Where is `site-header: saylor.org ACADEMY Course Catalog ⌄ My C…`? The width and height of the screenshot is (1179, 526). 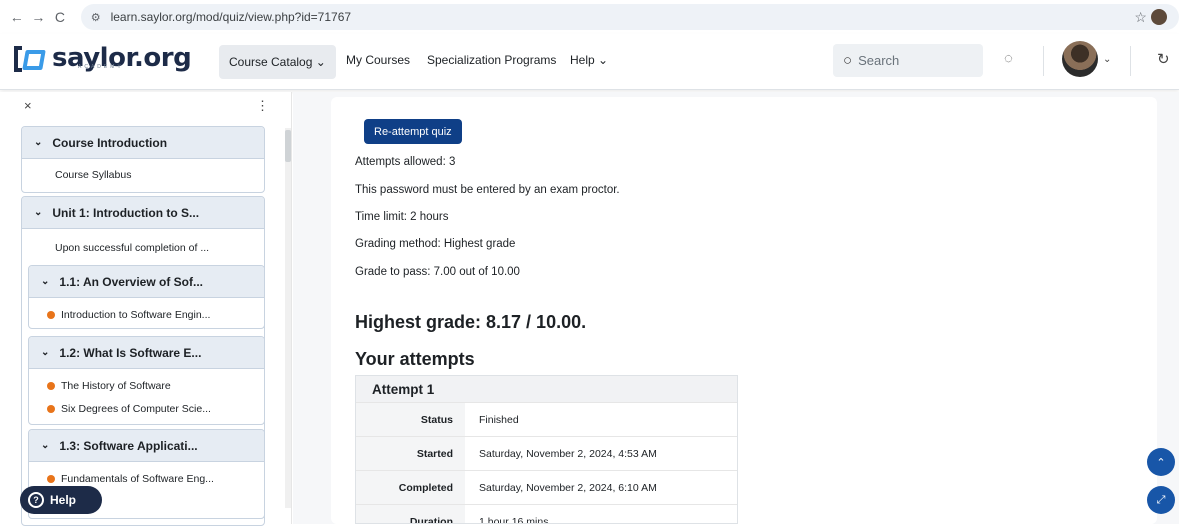 site-header: saylor.org ACADEMY Course Catalog ⌄ My C… is located at coordinates (589, 62).